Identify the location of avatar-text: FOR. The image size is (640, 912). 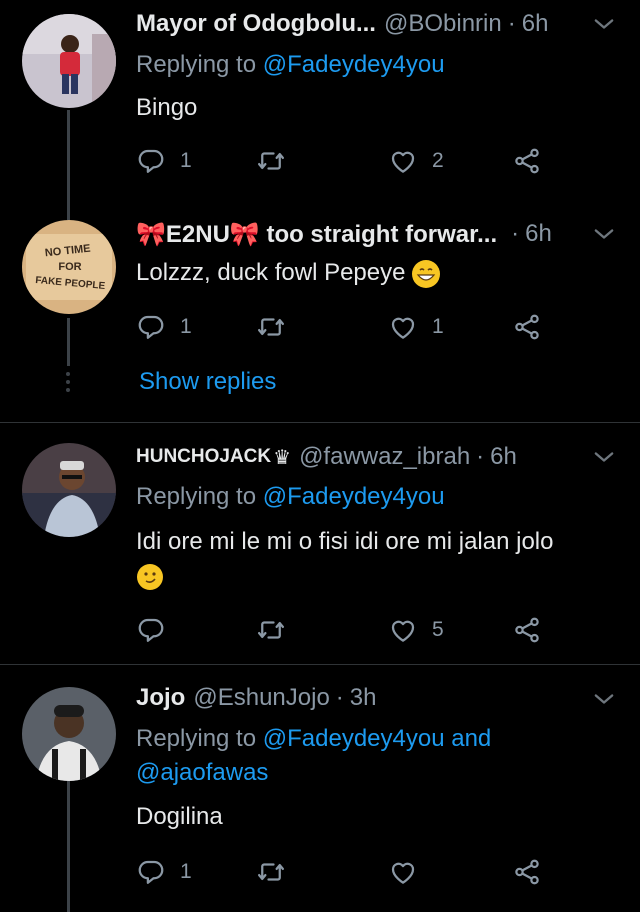
(69, 267).